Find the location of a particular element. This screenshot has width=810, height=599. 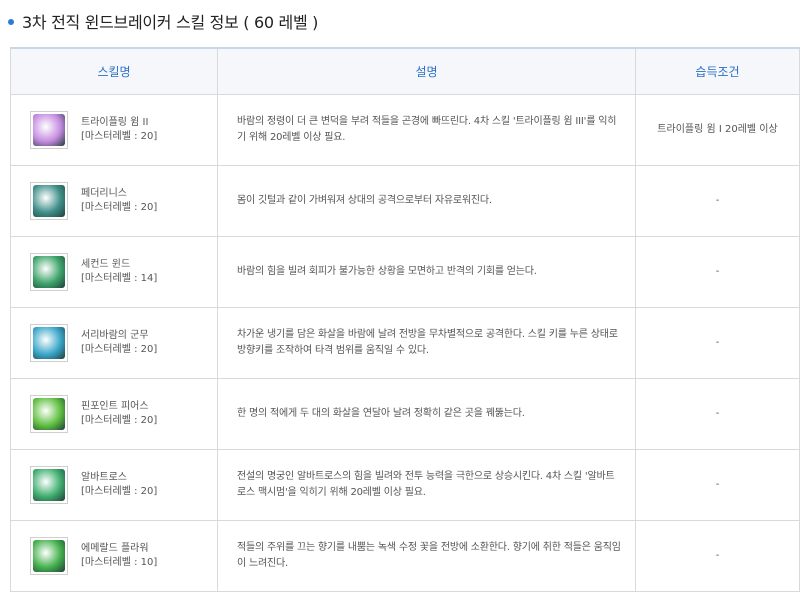

frost-wind-dance-icon is located at coordinates (49, 342).